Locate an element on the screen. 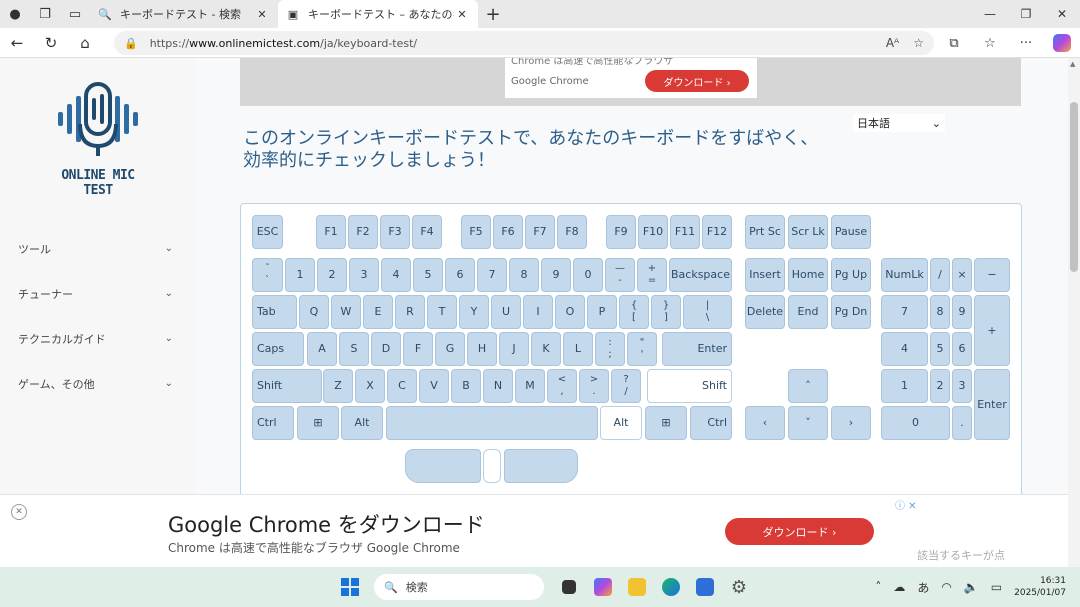 The image size is (1080, 607). key-insert: Insert is located at coordinates (765, 275).